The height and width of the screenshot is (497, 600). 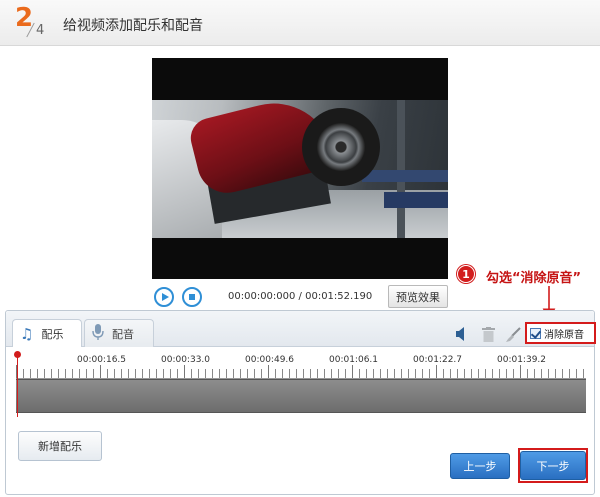 What do you see at coordinates (60, 446) in the screenshot?
I see `add-music-button: 新增配乐` at bounding box center [60, 446].